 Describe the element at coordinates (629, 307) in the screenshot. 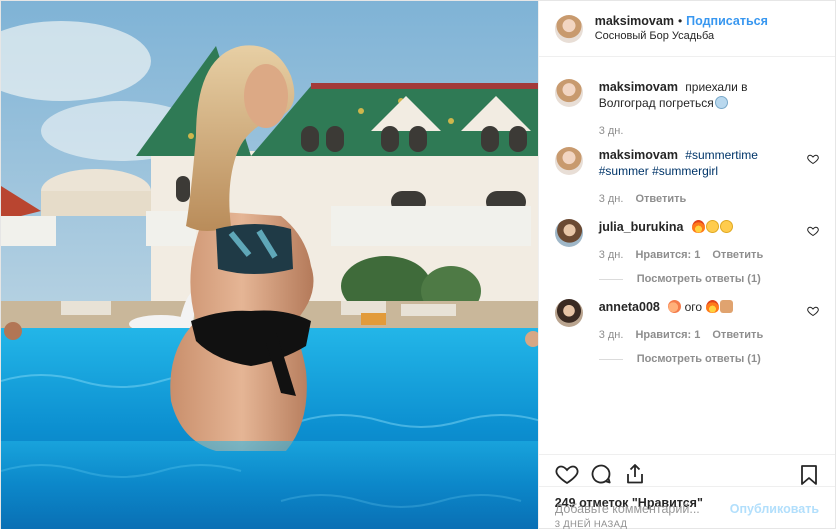

I see `commenter-username: anneta008` at that location.